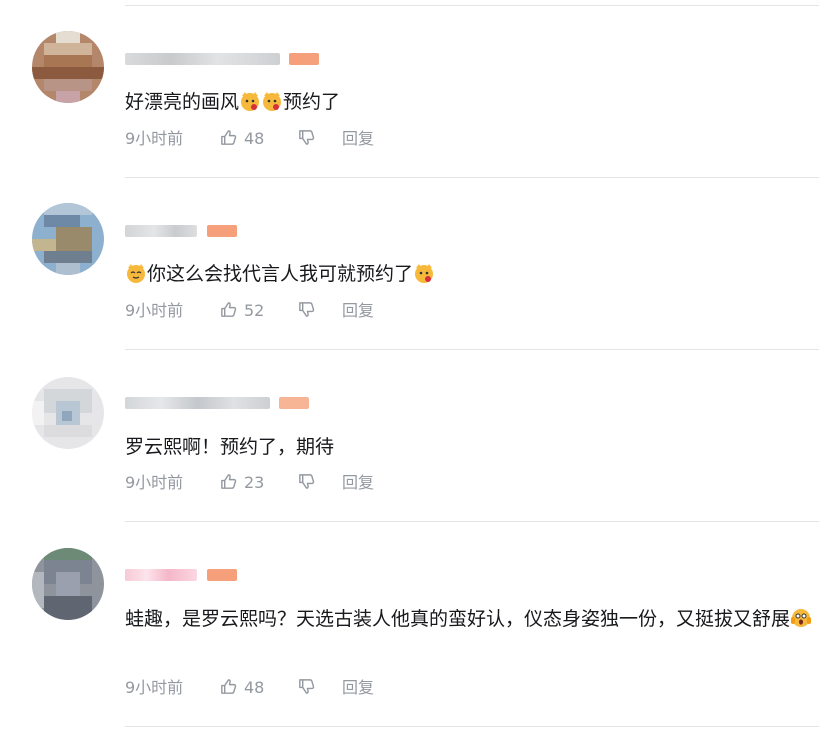  I want to click on comment-text: 蛙趣，是罗云熙吗？天选古装人他真的蛮好认，仪态身姿独一份，又挺拔又舒展, so click(472, 619).